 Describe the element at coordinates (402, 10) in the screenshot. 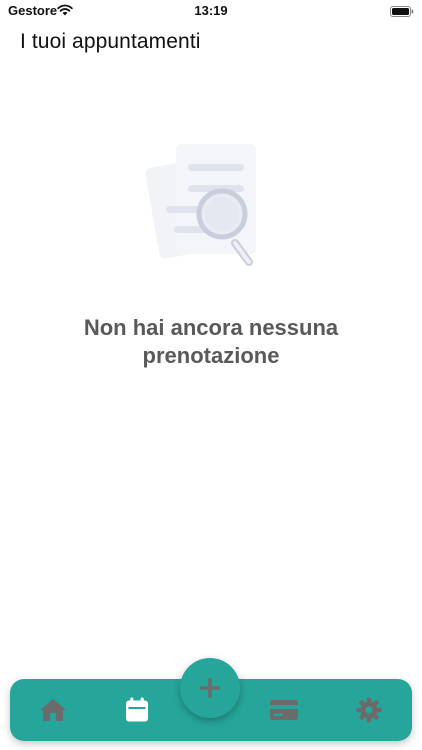

I see `battery-icon` at that location.